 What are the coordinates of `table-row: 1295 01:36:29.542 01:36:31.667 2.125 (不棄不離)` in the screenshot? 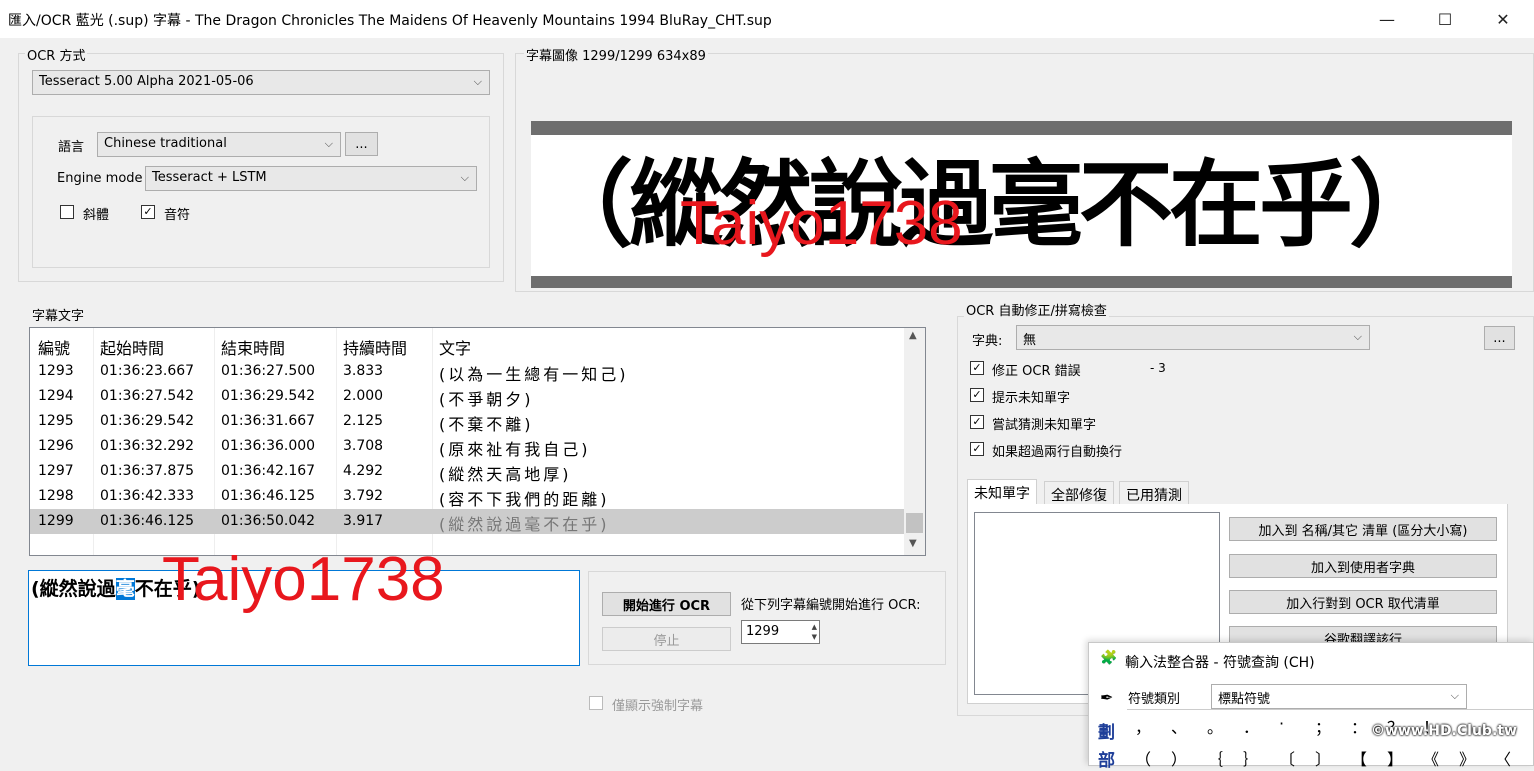 It's located at (467, 421).